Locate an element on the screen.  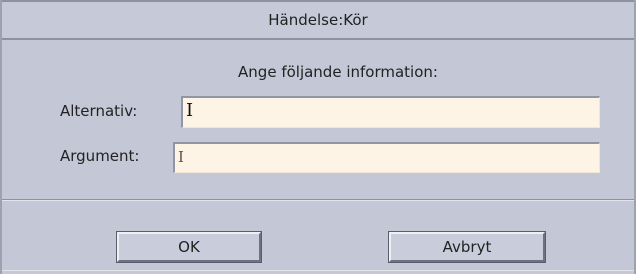
cancel-button: Avbryt is located at coordinates (467, 247).